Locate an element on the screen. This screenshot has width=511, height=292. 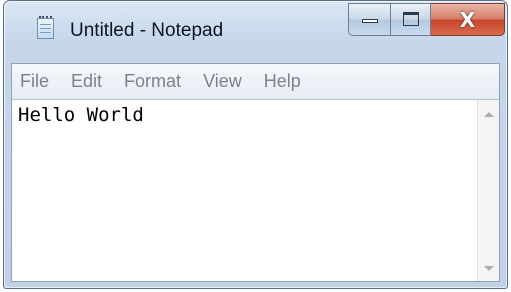
menu-help: Help is located at coordinates (282, 81).